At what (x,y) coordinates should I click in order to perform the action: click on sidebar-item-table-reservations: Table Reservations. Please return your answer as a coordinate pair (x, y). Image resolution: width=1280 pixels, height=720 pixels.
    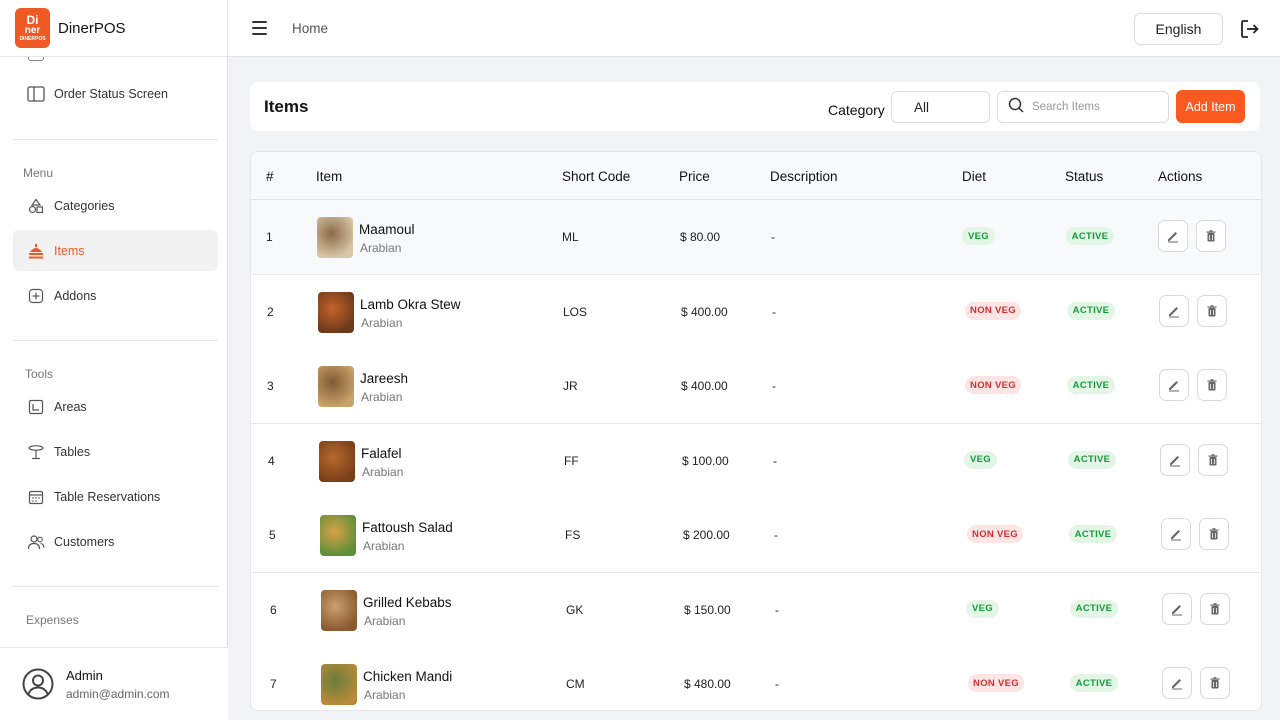
    Looking at the image, I should click on (115, 496).